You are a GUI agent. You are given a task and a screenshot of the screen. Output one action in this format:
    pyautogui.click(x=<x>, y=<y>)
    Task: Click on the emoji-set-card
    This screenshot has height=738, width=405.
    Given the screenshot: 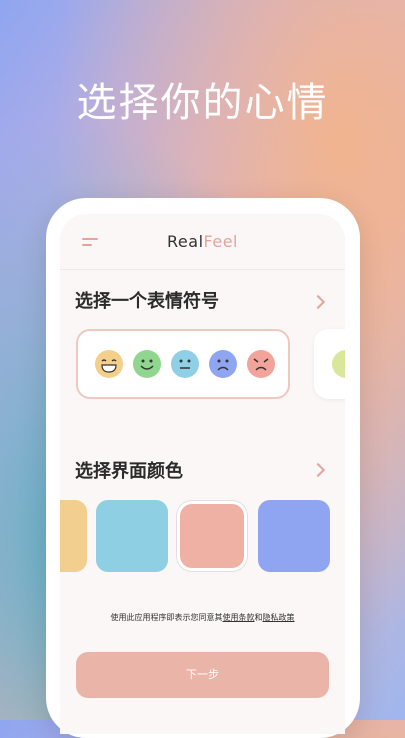 What is the action you would take?
    pyautogui.click(x=183, y=364)
    